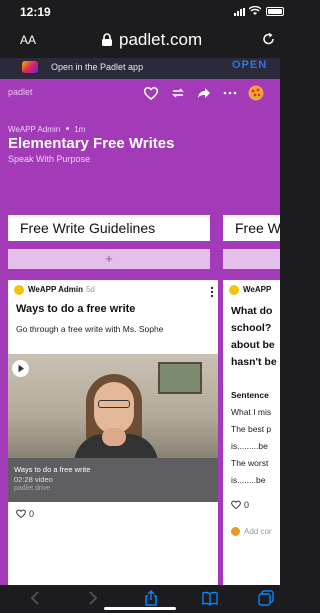  What do you see at coordinates (90, 290) in the screenshot?
I see `post-time: 5d` at bounding box center [90, 290].